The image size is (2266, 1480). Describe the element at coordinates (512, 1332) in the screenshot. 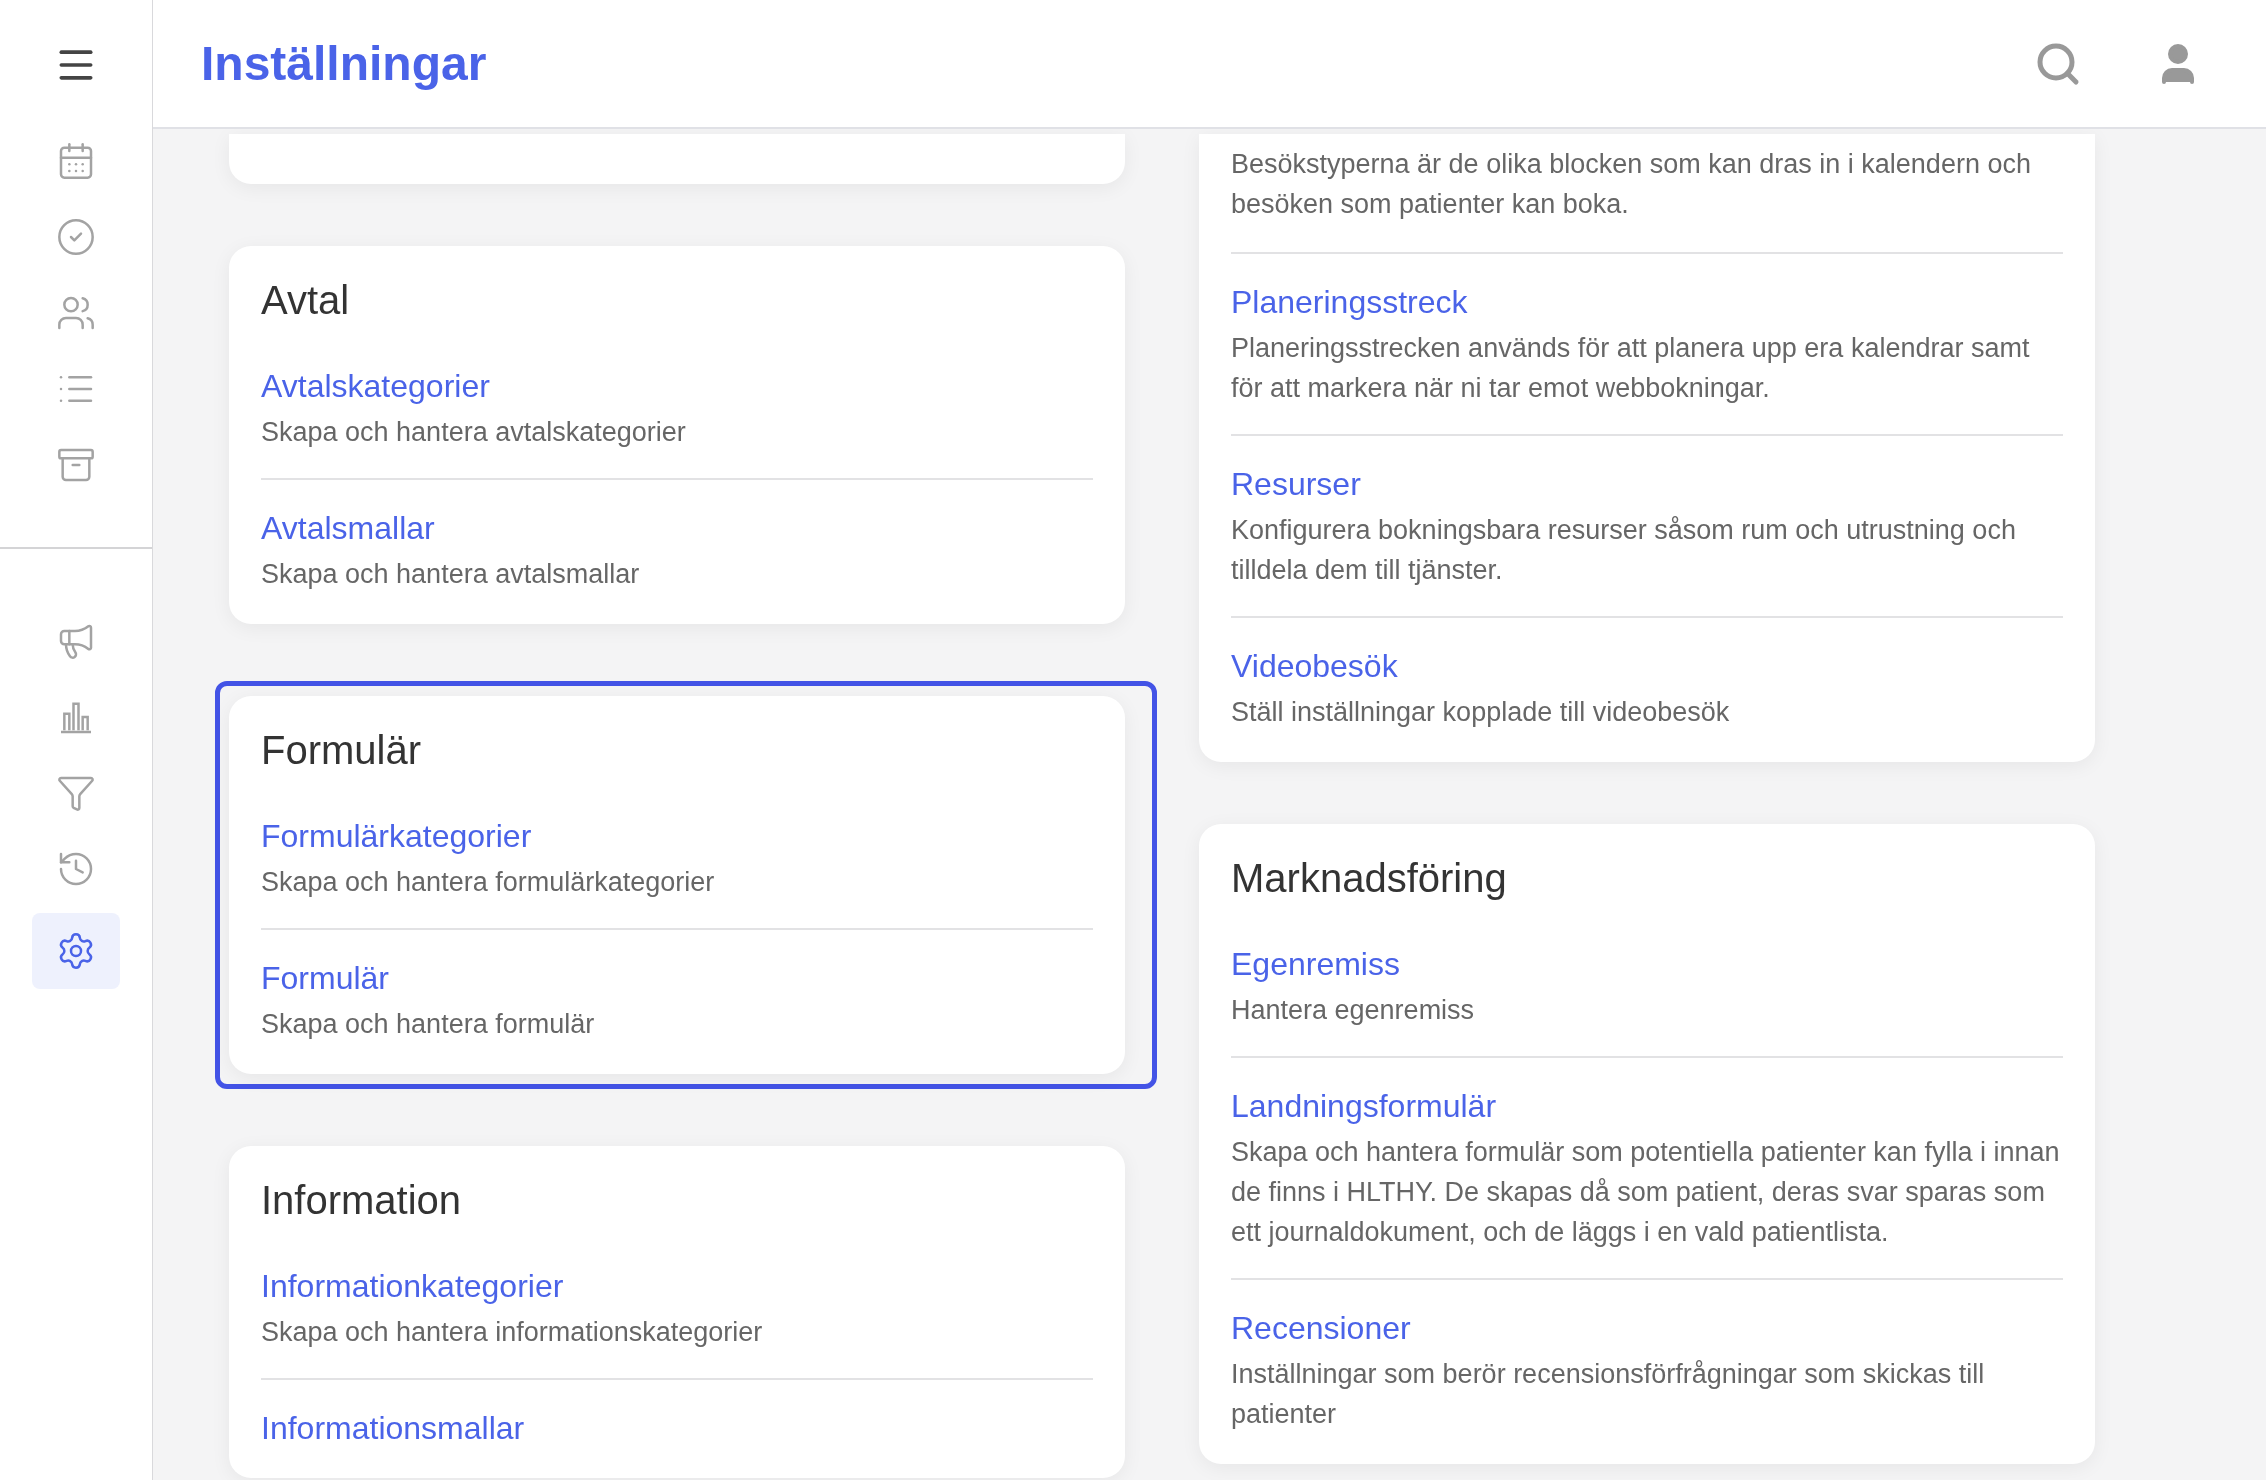

I see `link-description: Skapa och hantera informationskategorier` at that location.